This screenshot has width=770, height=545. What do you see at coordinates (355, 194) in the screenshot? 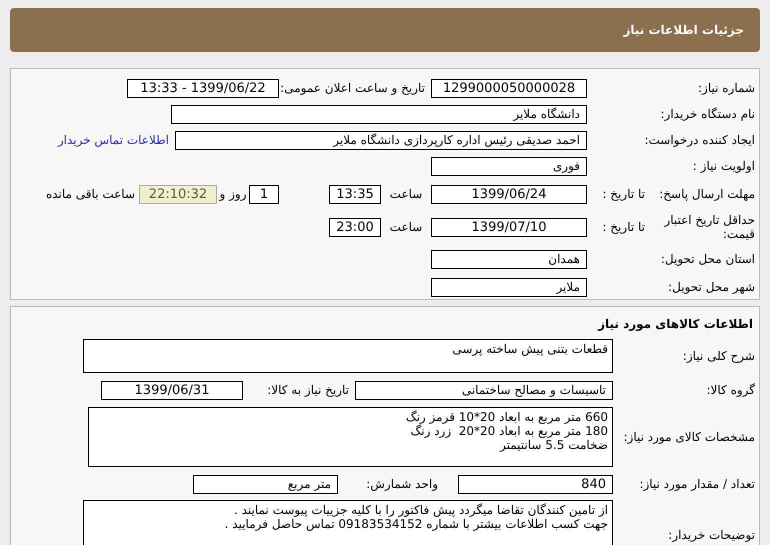
I see `input-field: 13:35` at bounding box center [355, 194].